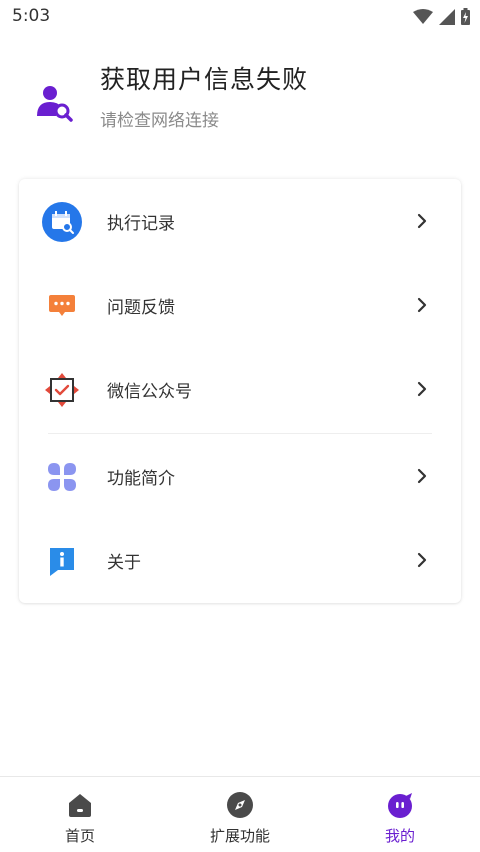  Describe the element at coordinates (62, 222) in the screenshot. I see `calendar-search-icon` at that location.